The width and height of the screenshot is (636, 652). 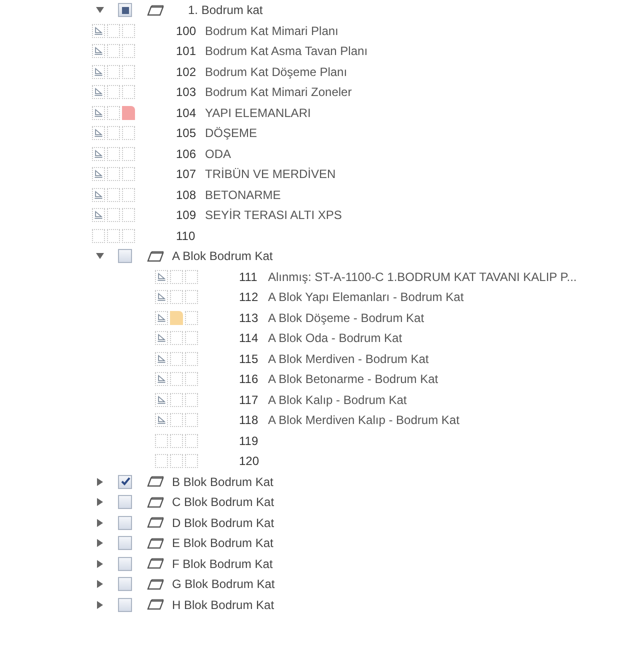 I want to click on sheet-number: 120, so click(x=249, y=461).